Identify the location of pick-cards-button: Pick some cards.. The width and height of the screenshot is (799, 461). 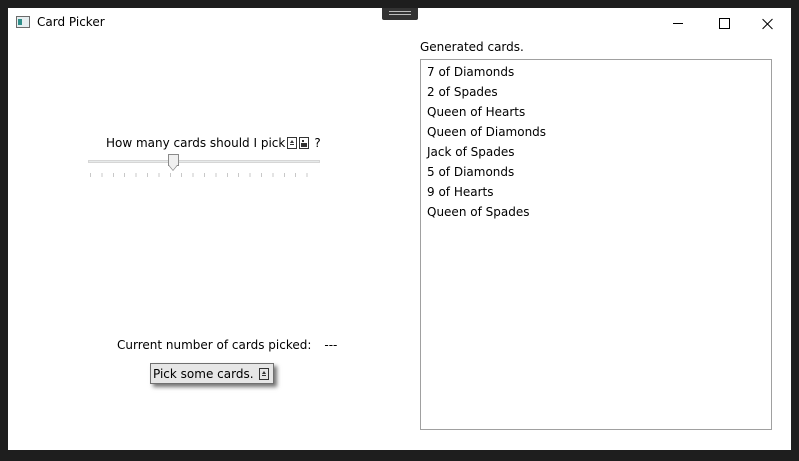
(212, 373).